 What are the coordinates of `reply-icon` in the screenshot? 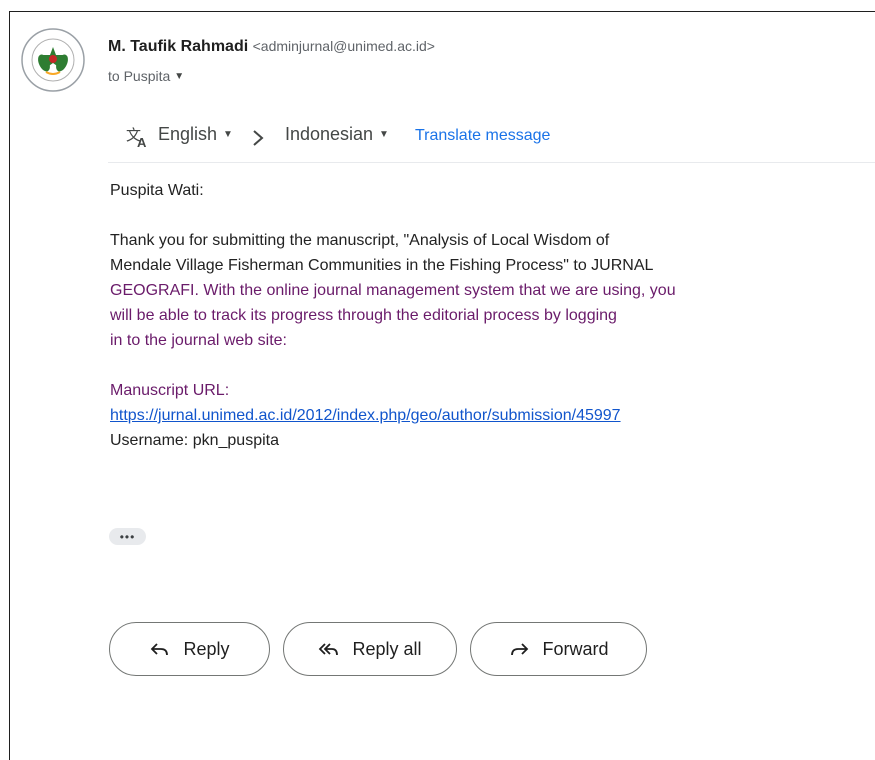 It's located at (160, 649).